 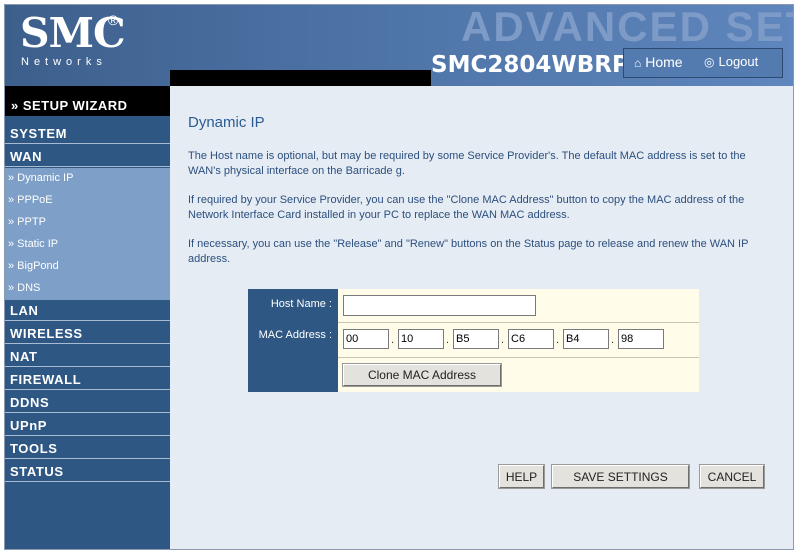 I want to click on home-icon: ⌂, so click(x=638, y=63).